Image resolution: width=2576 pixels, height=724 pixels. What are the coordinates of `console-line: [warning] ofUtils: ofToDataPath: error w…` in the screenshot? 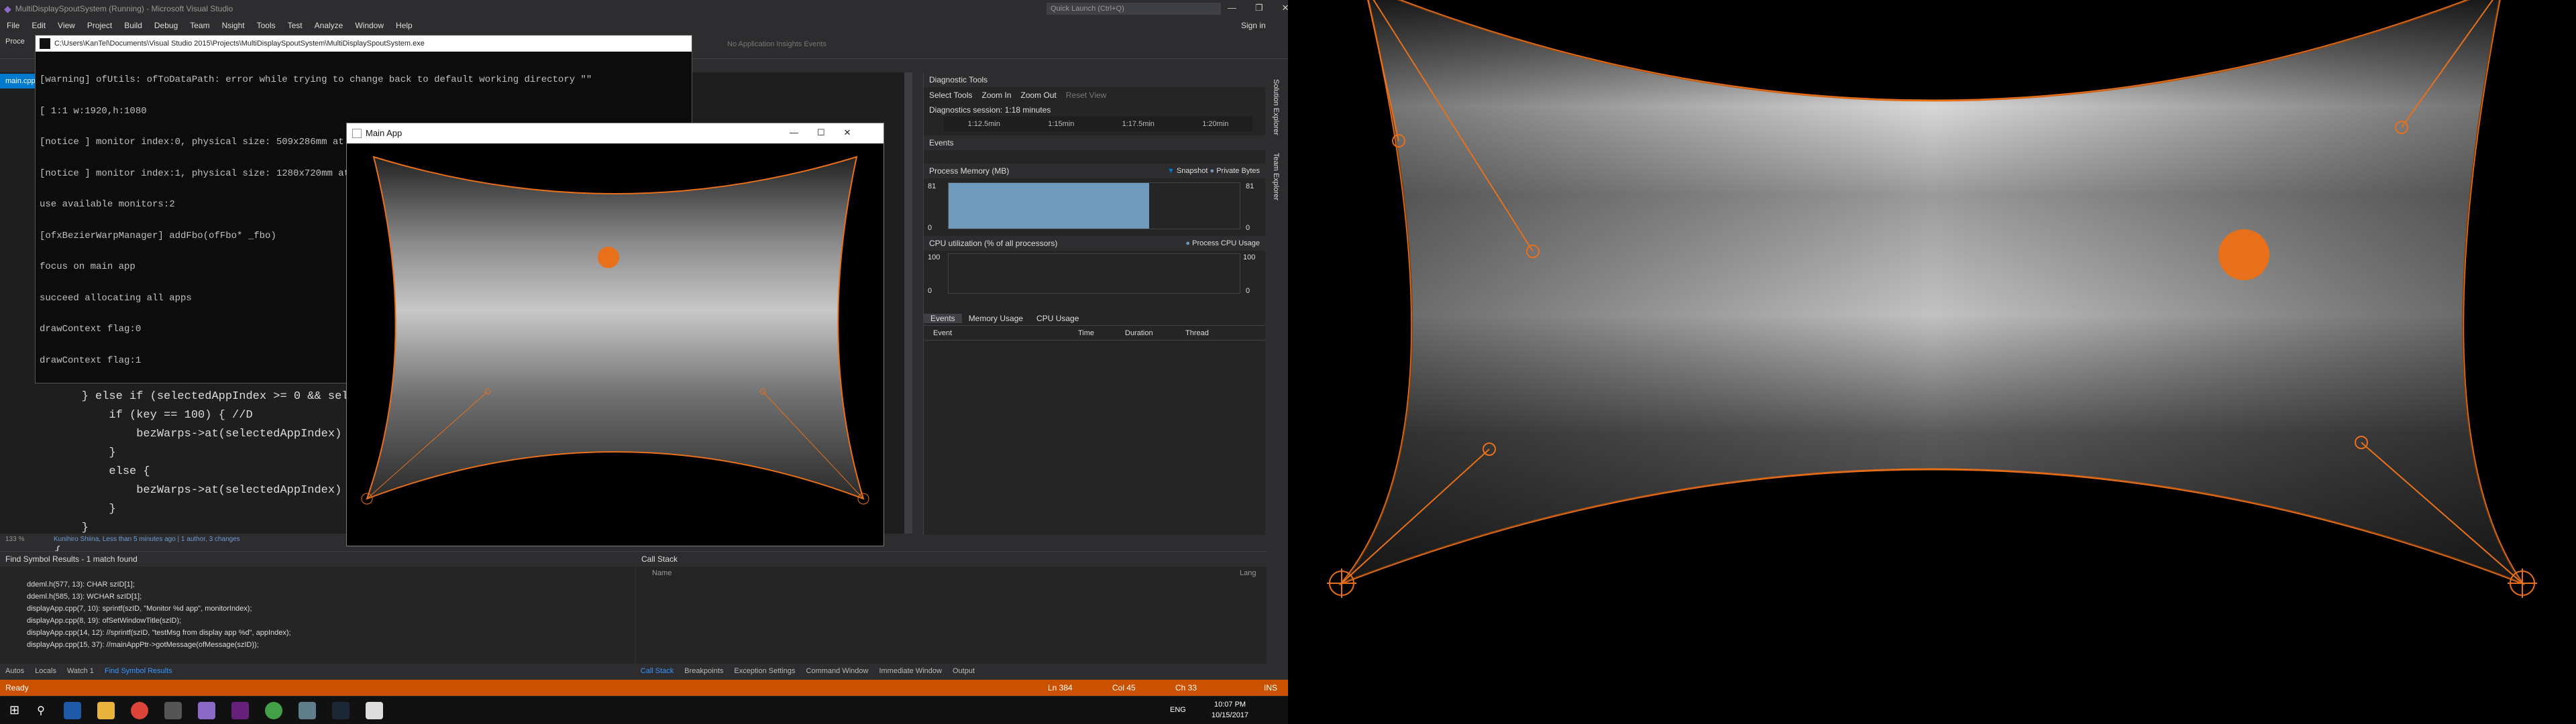 It's located at (316, 79).